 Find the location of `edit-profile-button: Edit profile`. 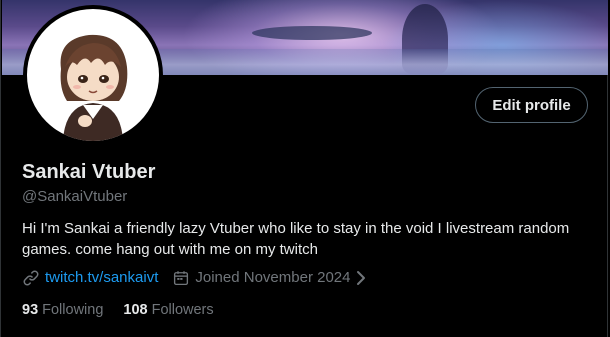

edit-profile-button: Edit profile is located at coordinates (531, 105).